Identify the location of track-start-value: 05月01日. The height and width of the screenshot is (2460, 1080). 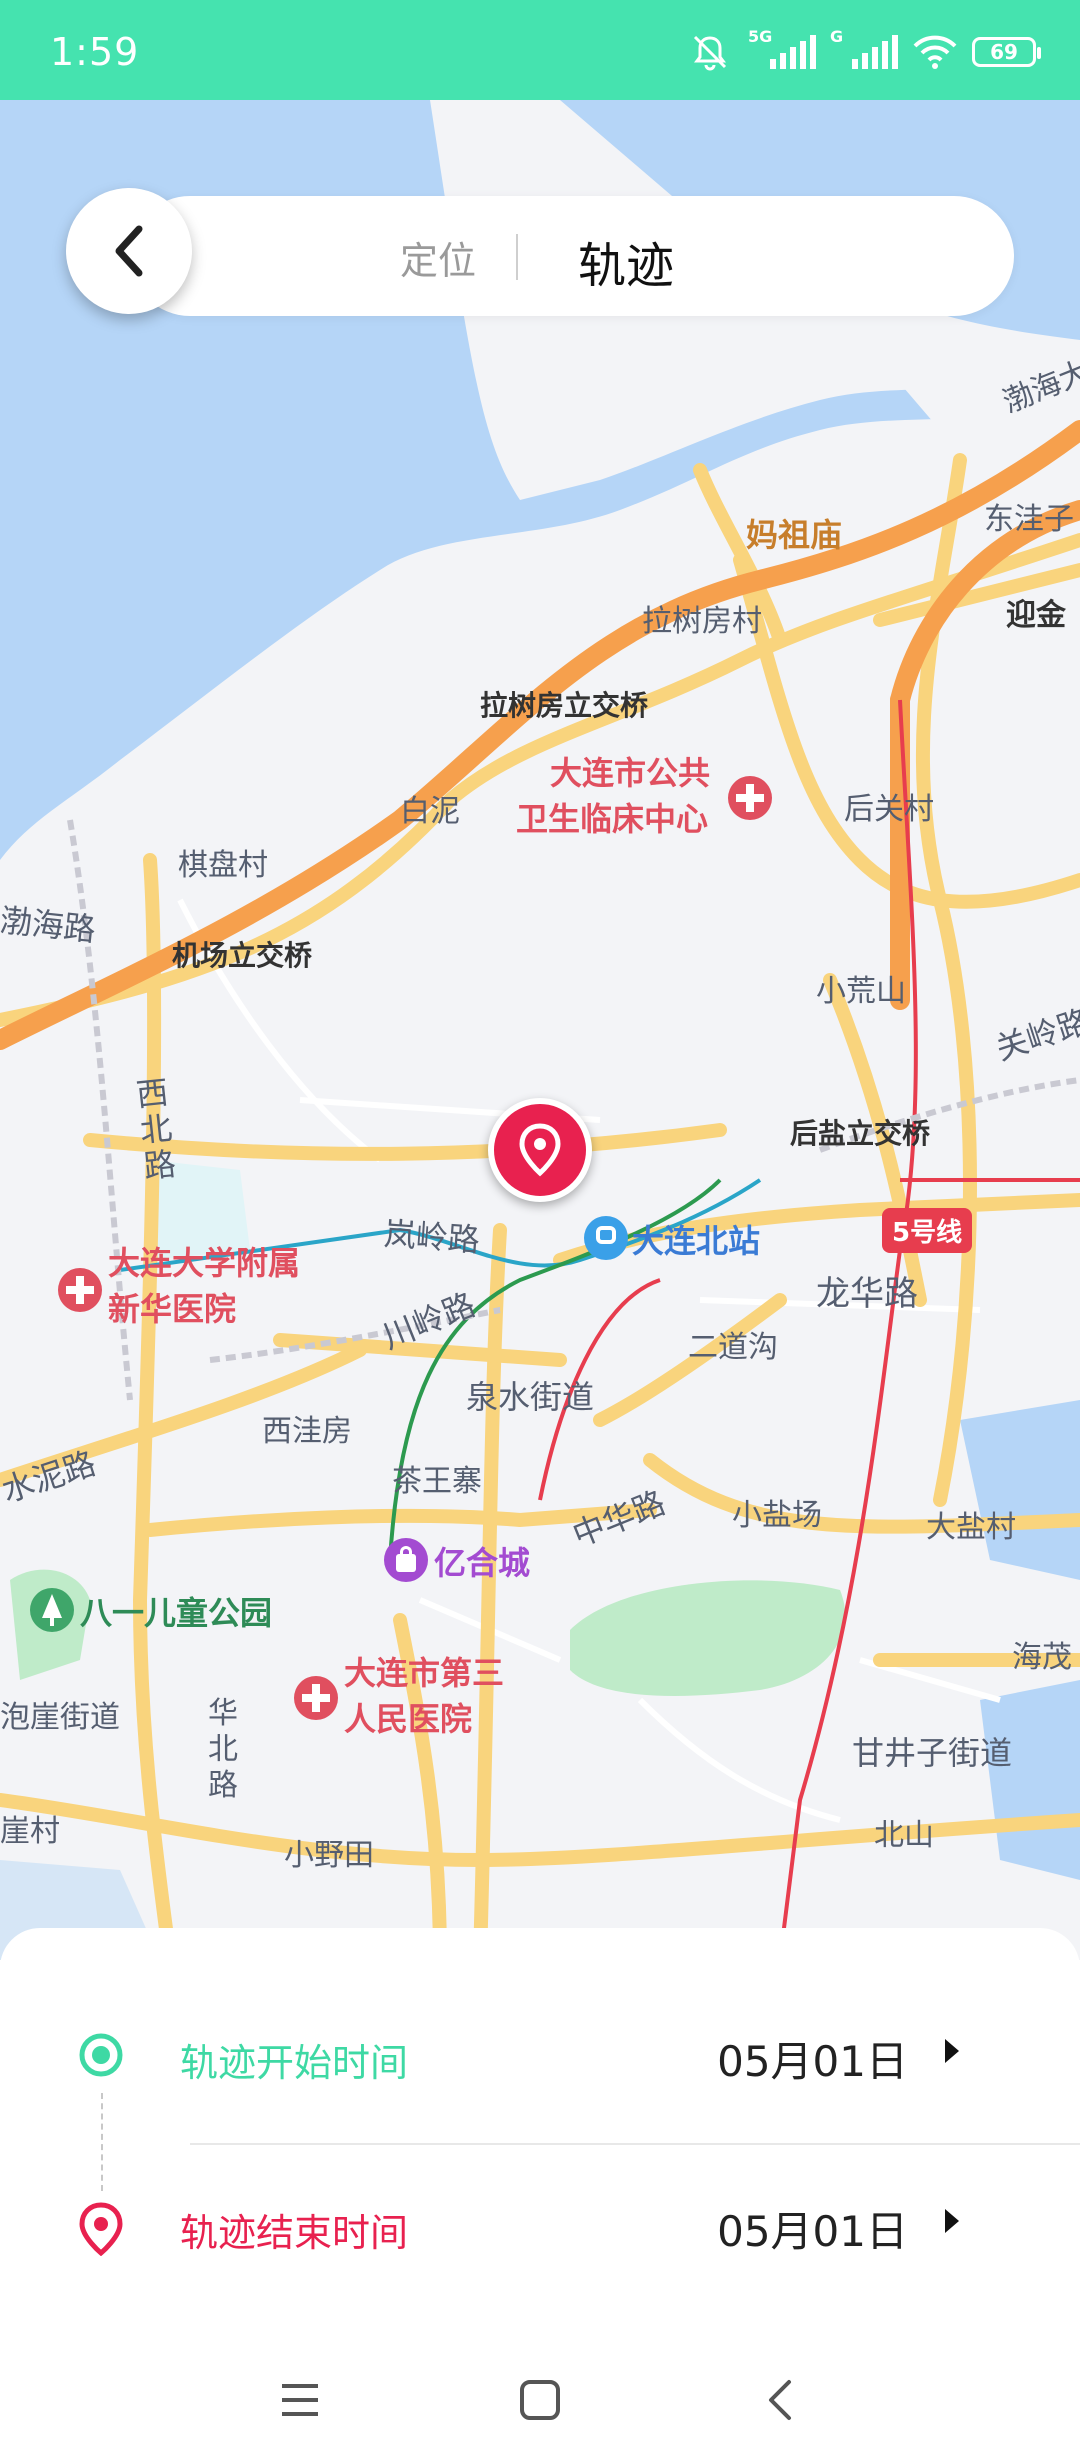
(812, 2061).